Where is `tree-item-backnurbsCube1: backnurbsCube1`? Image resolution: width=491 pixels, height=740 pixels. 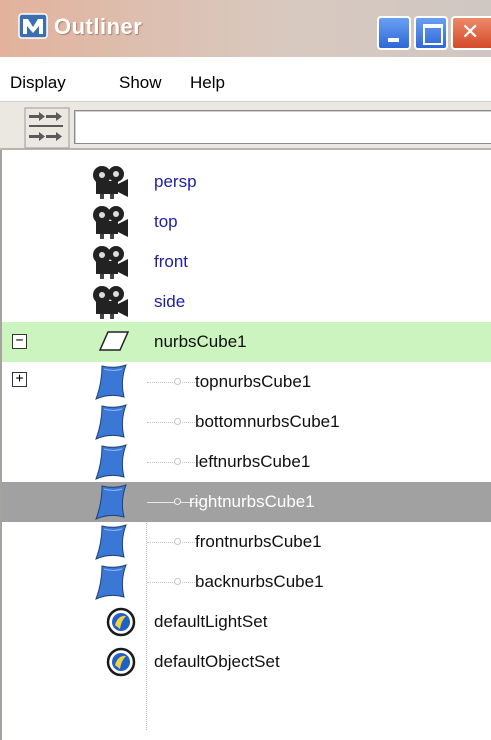 tree-item-backnurbsCube1: backnurbsCube1 is located at coordinates (246, 582).